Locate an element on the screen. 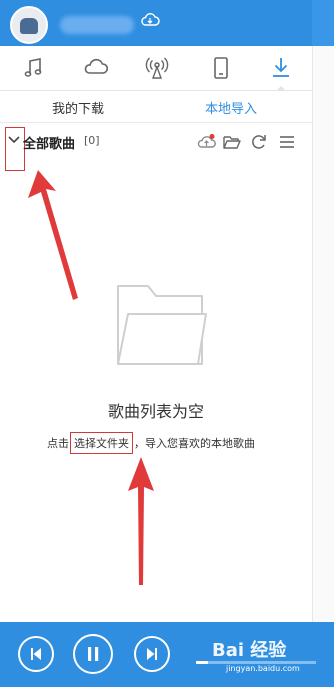  next-button is located at coordinates (152, 654).